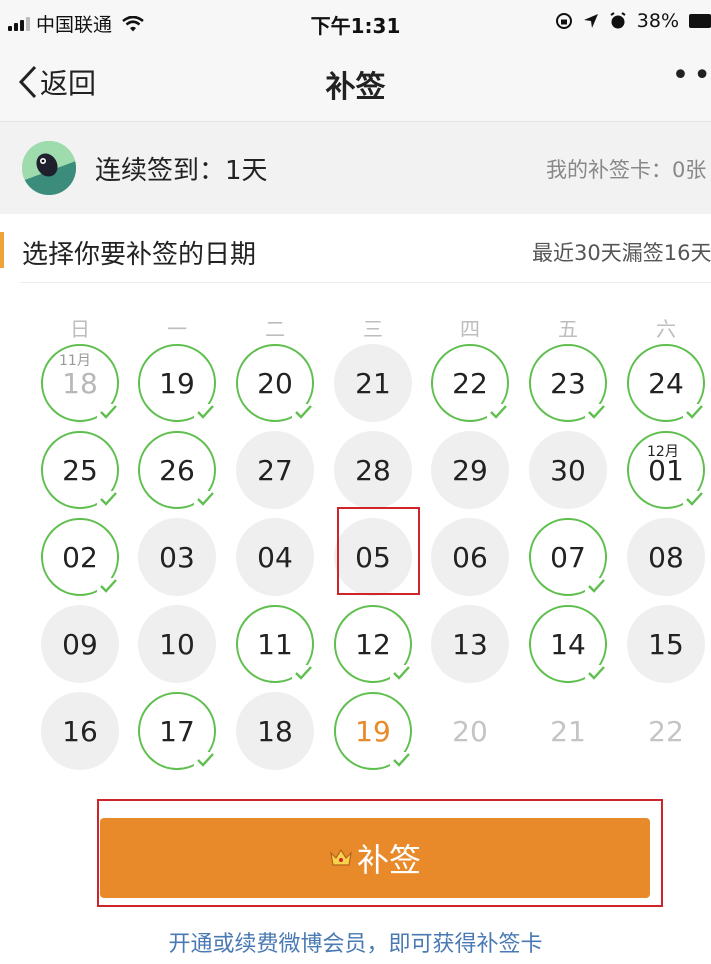 The height and width of the screenshot is (964, 711). Describe the element at coordinates (691, 75) in the screenshot. I see `more-icon: ••` at that location.